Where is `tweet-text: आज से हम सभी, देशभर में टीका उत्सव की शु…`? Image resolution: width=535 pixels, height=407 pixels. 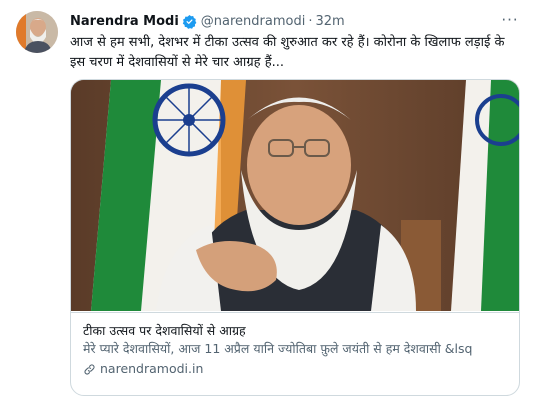
tweet-text: आज से हम सभी, देशभर में टीका उत्सव की शु… is located at coordinates (287, 52).